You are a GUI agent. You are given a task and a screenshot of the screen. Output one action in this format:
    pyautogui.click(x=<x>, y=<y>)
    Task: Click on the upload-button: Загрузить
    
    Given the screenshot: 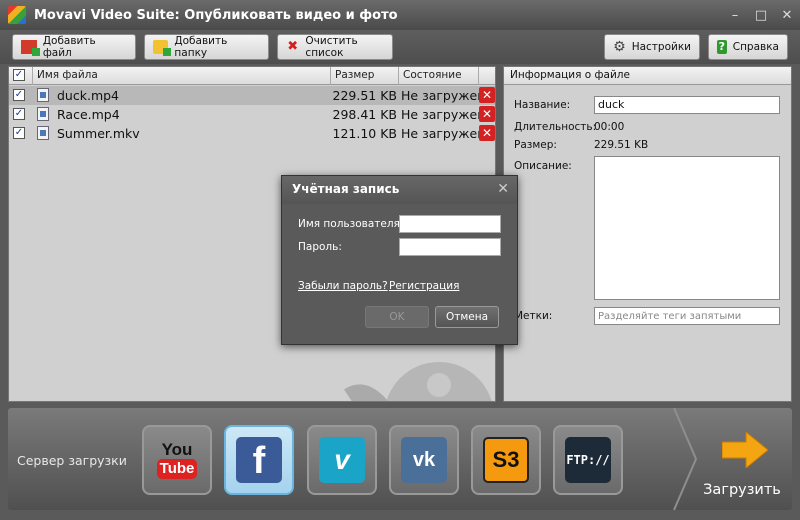 What is the action you would take?
    pyautogui.click(x=742, y=466)
    